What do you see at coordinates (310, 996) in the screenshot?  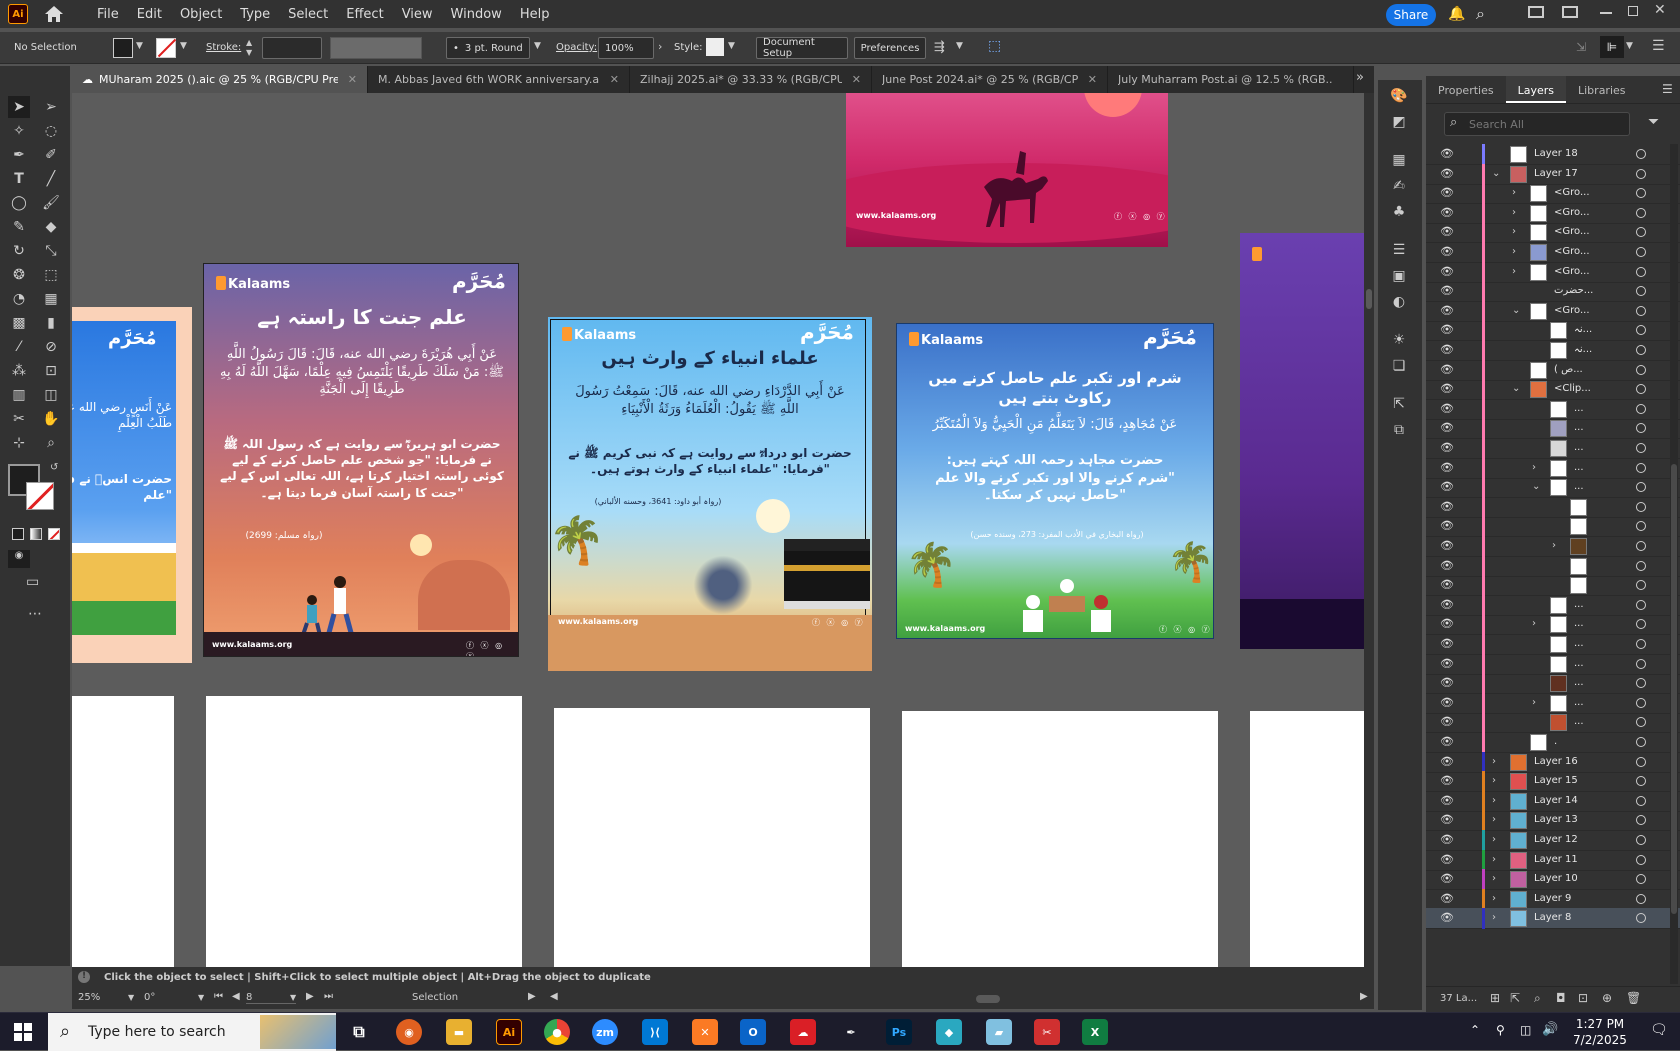 I see `next-artboard-icon: ▶` at bounding box center [310, 996].